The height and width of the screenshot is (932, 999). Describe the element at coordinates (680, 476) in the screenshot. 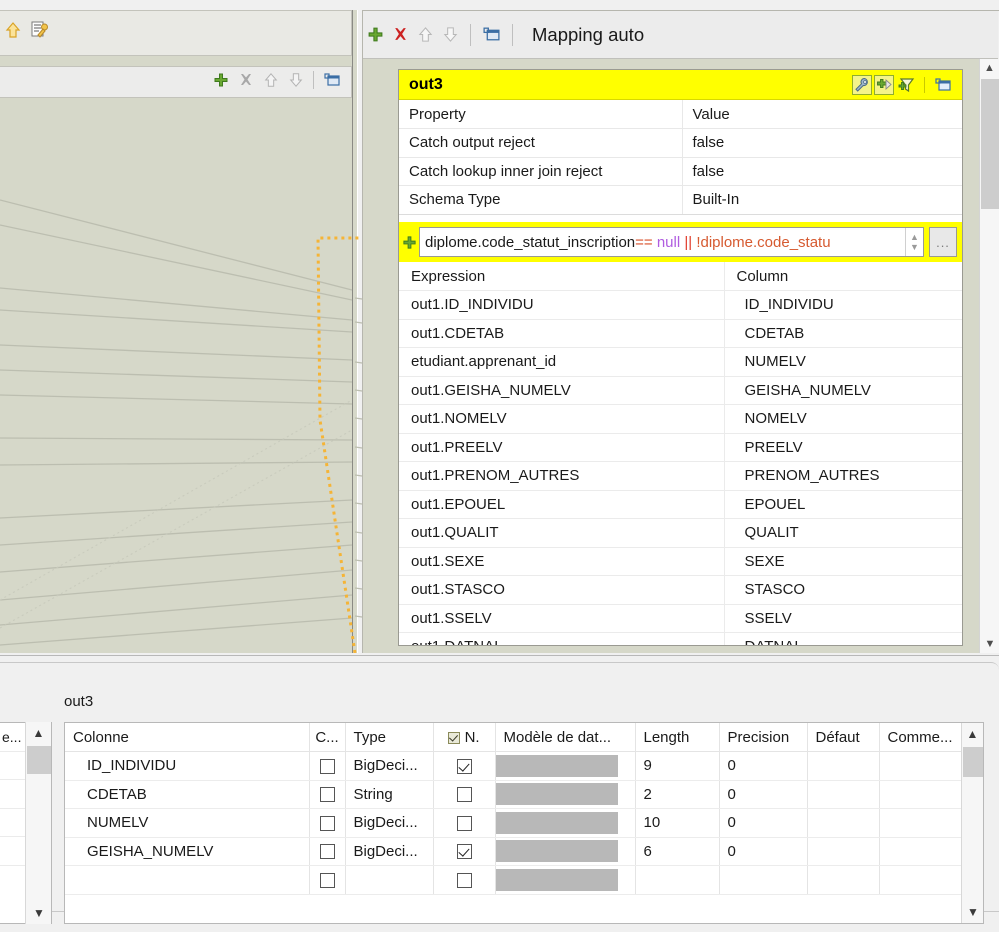

I see `table-row: out1.PRENOM_AUTRES PRENOM_AUTRES` at that location.